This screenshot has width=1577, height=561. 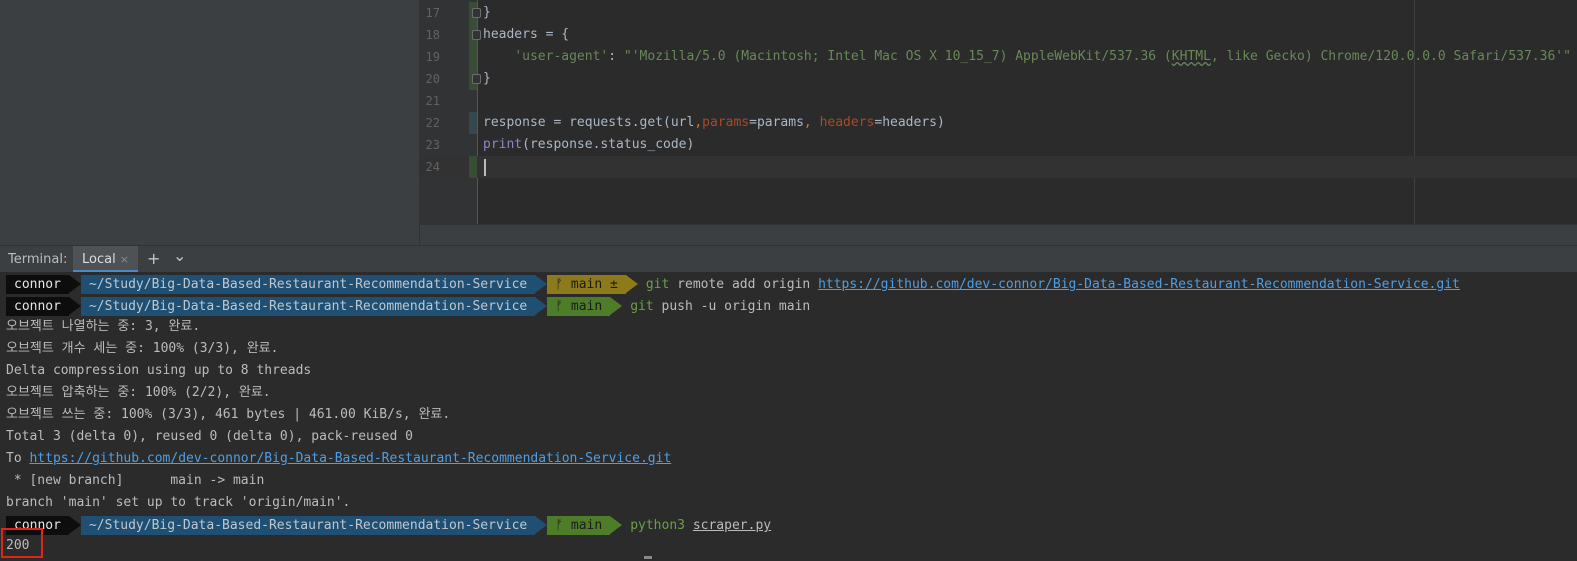 What do you see at coordinates (998, 167) in the screenshot?
I see `code-line: 24` at bounding box center [998, 167].